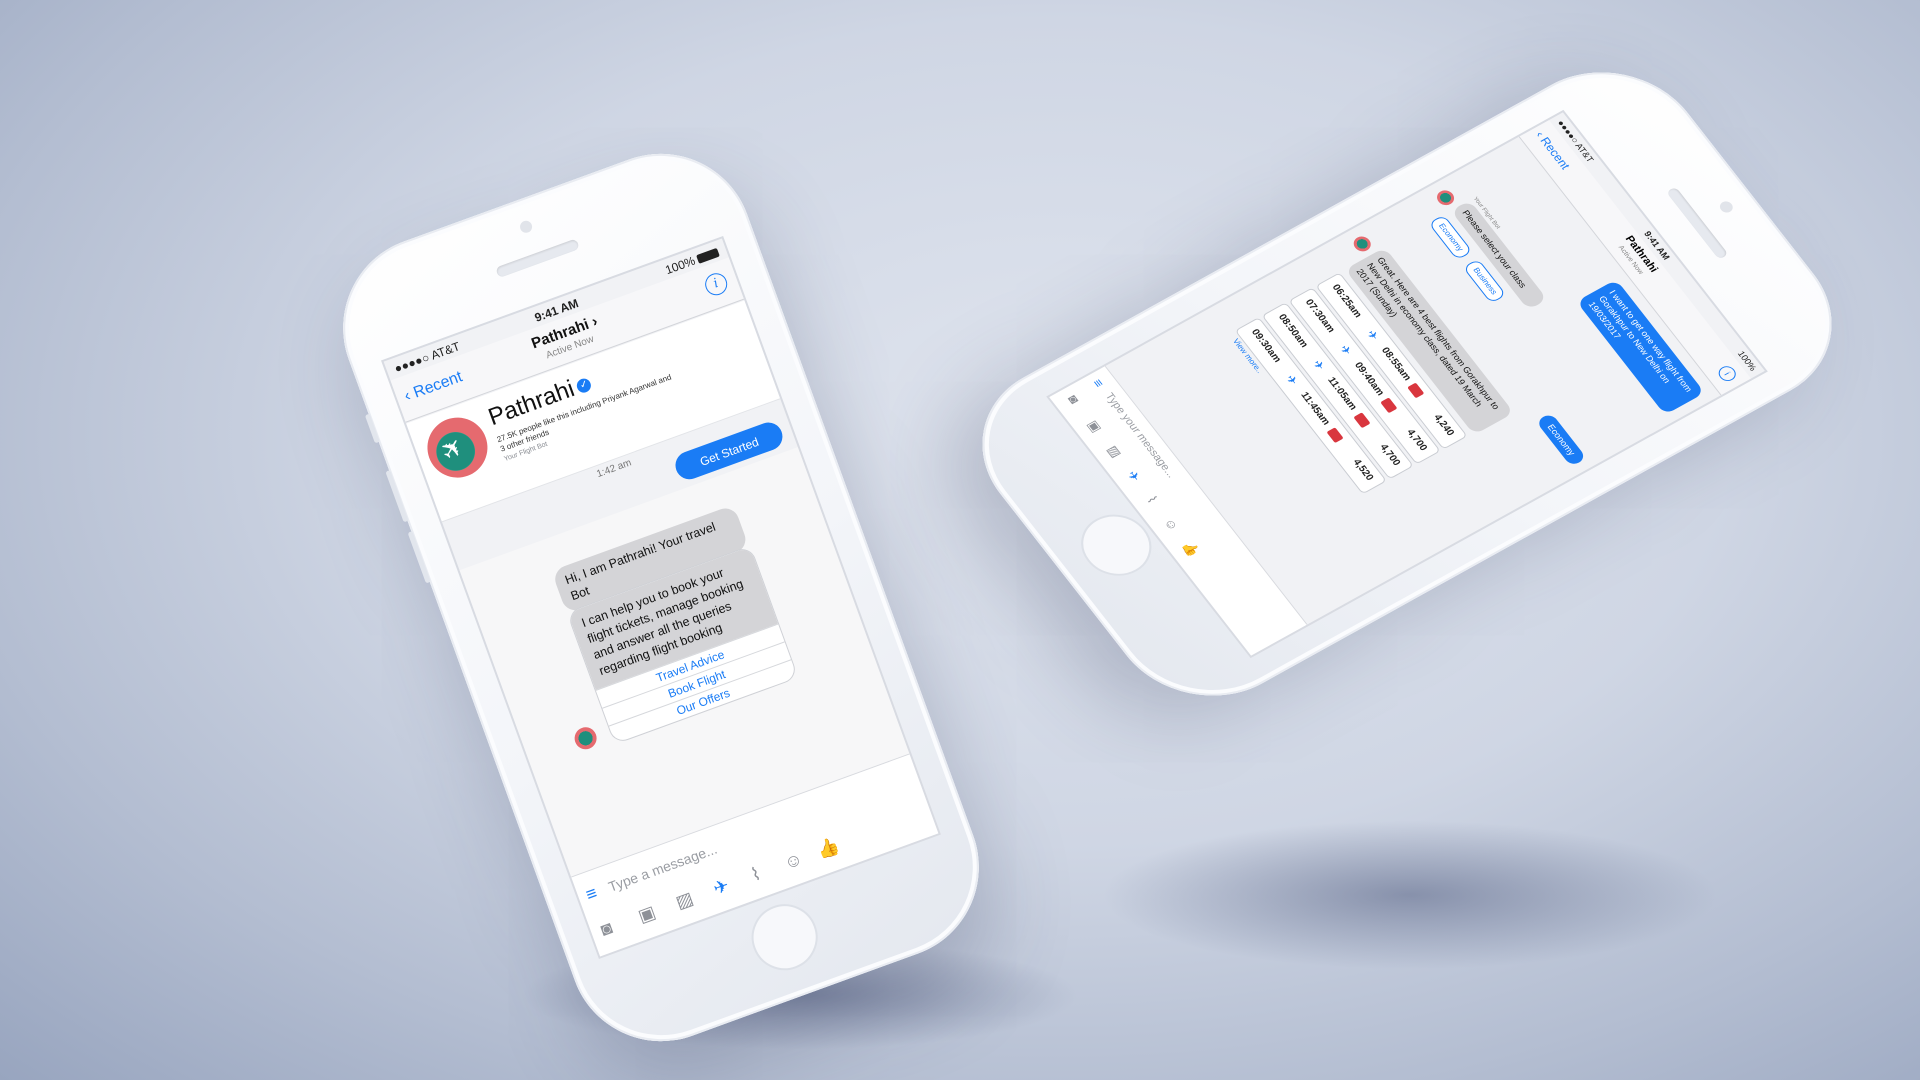 The height and width of the screenshot is (1080, 1920). I want to click on verified-check-icon: ✓, so click(584, 385).